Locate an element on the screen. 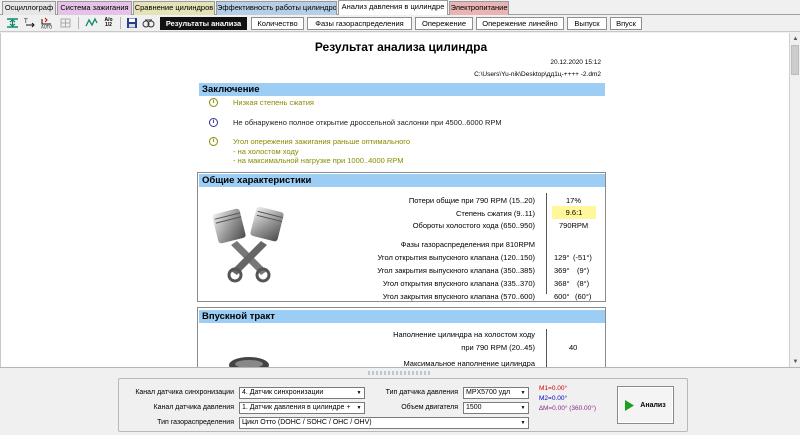 The image size is (800, 435). intake-fill-value: 40 is located at coordinates (573, 347).